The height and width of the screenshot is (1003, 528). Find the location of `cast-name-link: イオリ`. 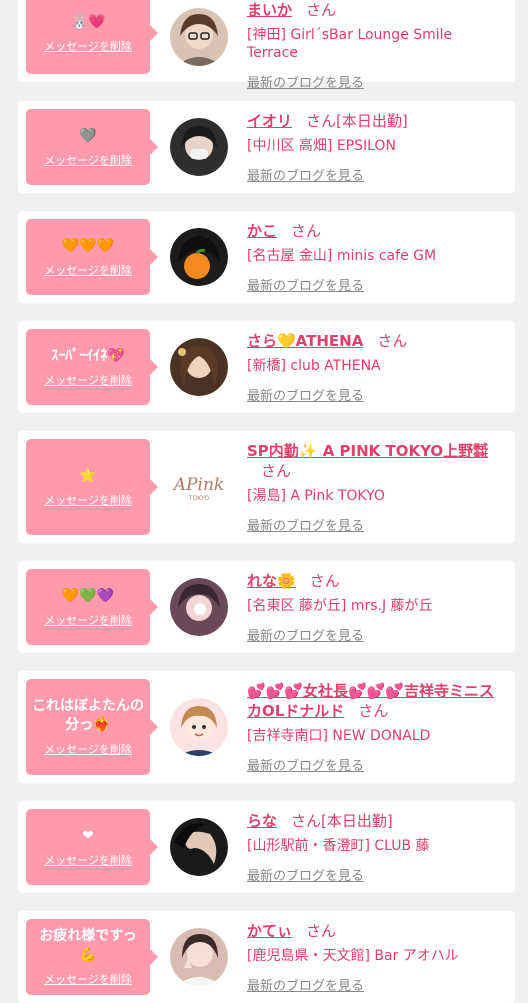

cast-name-link: イオリ is located at coordinates (269, 121).